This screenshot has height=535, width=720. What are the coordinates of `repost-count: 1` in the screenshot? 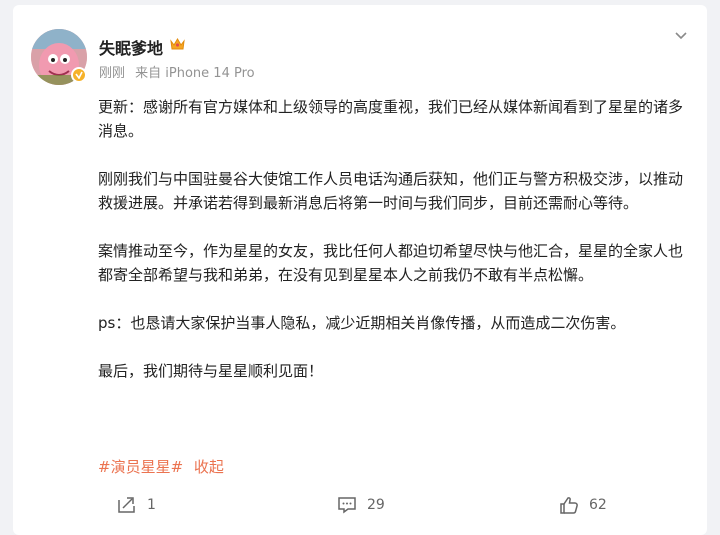 It's located at (151, 505).